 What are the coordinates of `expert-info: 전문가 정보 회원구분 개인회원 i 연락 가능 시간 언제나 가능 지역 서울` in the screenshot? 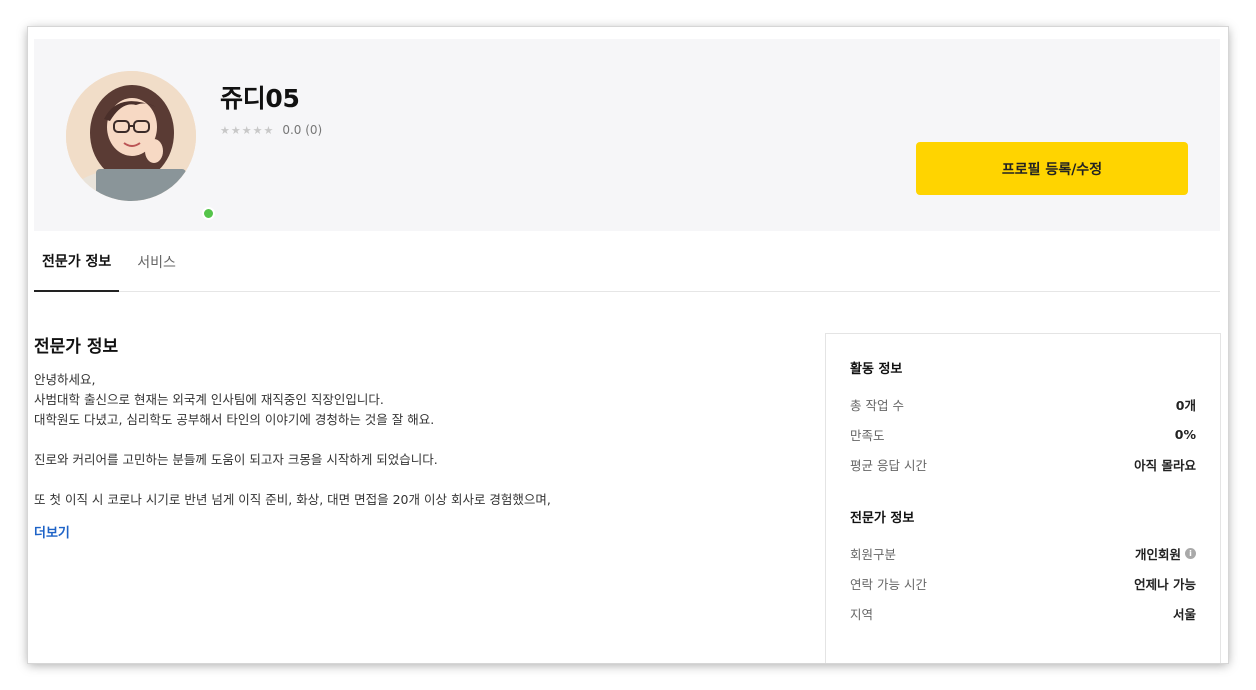 It's located at (1023, 567).